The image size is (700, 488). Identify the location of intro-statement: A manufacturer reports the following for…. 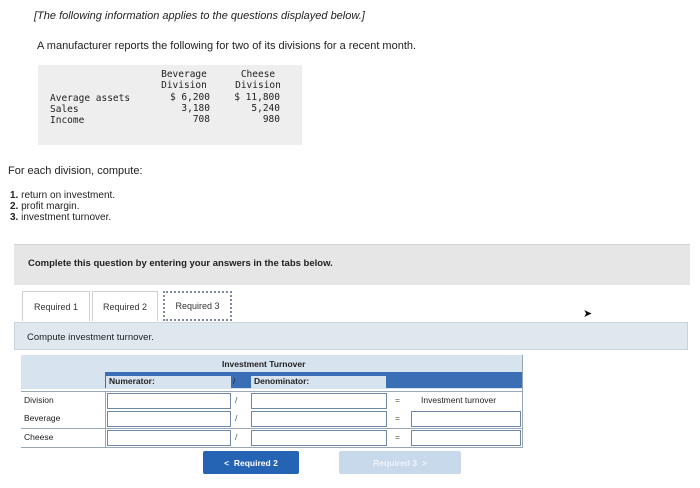
(227, 46).